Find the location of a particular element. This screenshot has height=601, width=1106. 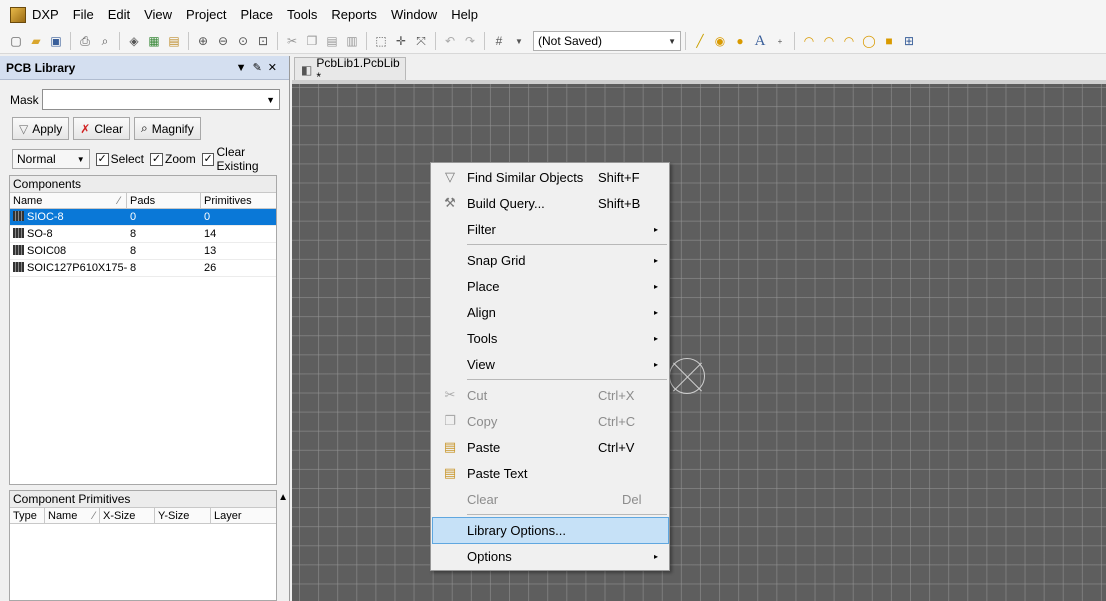

browser-icon: ▤ is located at coordinates (174, 41).